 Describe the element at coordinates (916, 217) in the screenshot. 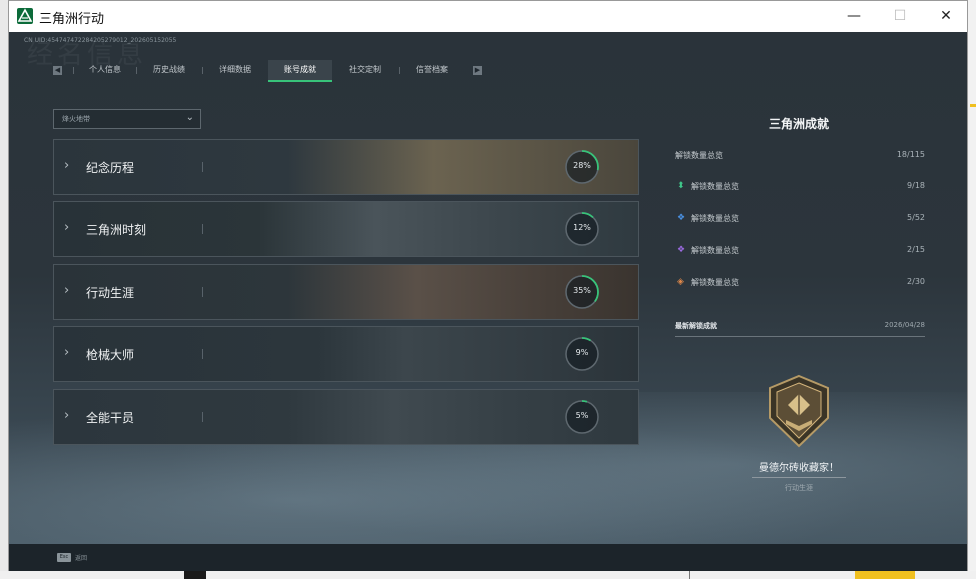

I see `stat-value: 5/52` at that location.